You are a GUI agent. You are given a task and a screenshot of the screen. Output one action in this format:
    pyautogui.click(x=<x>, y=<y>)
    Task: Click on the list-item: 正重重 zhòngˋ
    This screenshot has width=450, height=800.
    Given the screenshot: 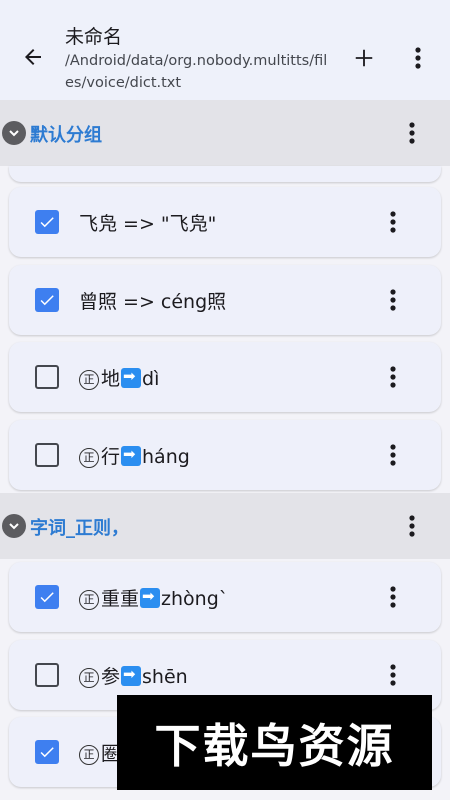 What is the action you would take?
    pyautogui.click(x=225, y=597)
    